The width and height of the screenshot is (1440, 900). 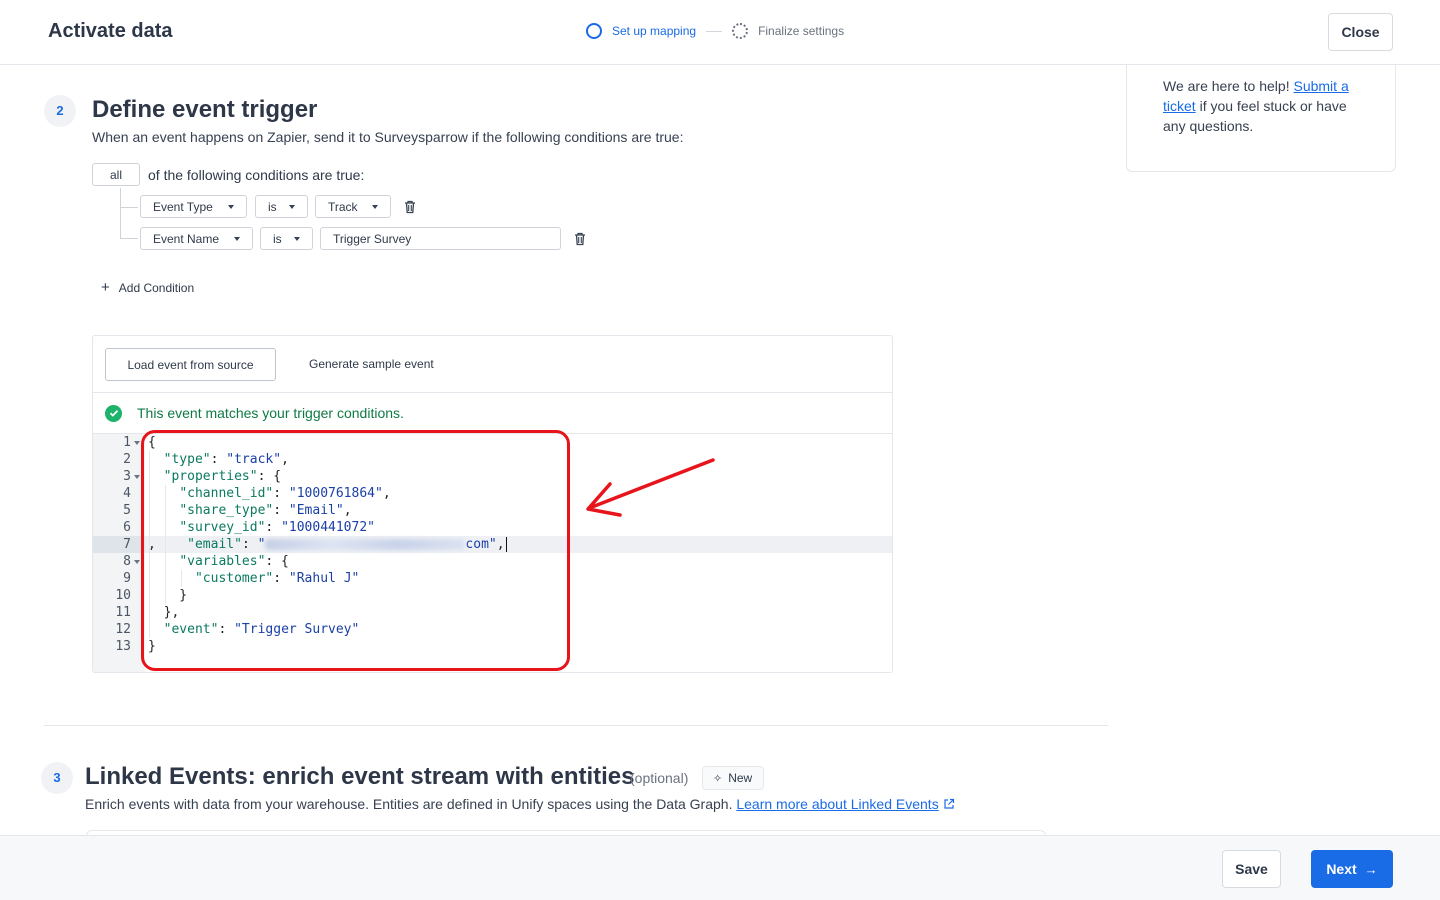 I want to click on condition-field-select: Event Type, so click(x=193, y=206).